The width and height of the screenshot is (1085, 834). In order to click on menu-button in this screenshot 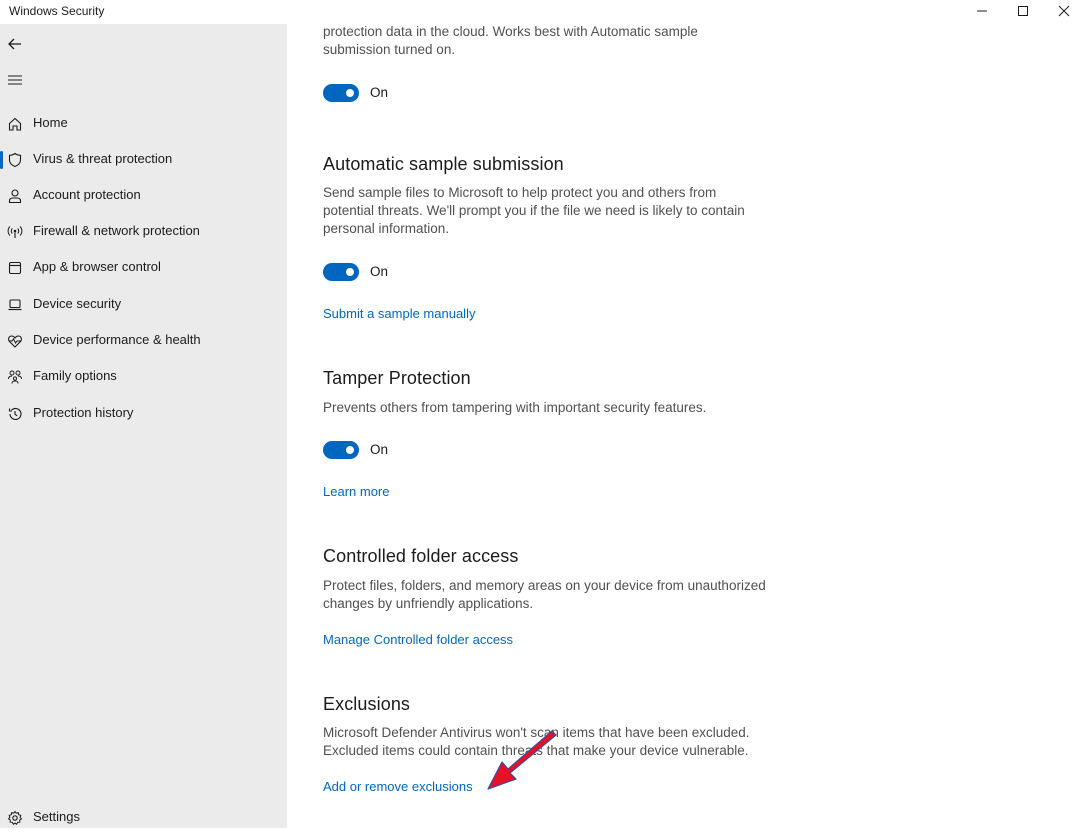, I will do `click(15, 80)`.